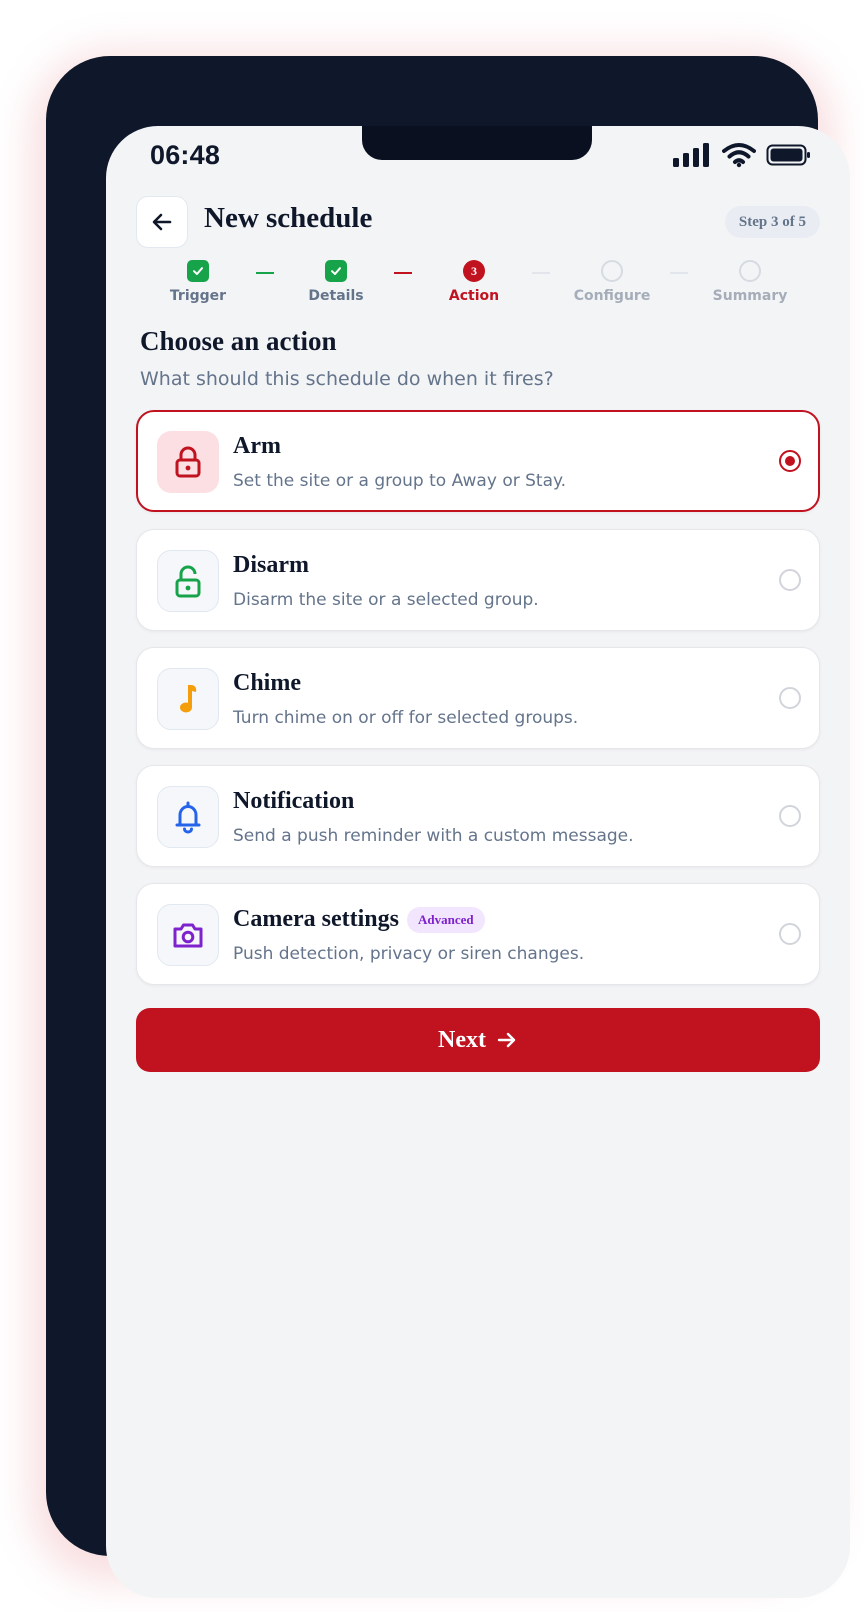  I want to click on step-details: Details, so click(336, 282).